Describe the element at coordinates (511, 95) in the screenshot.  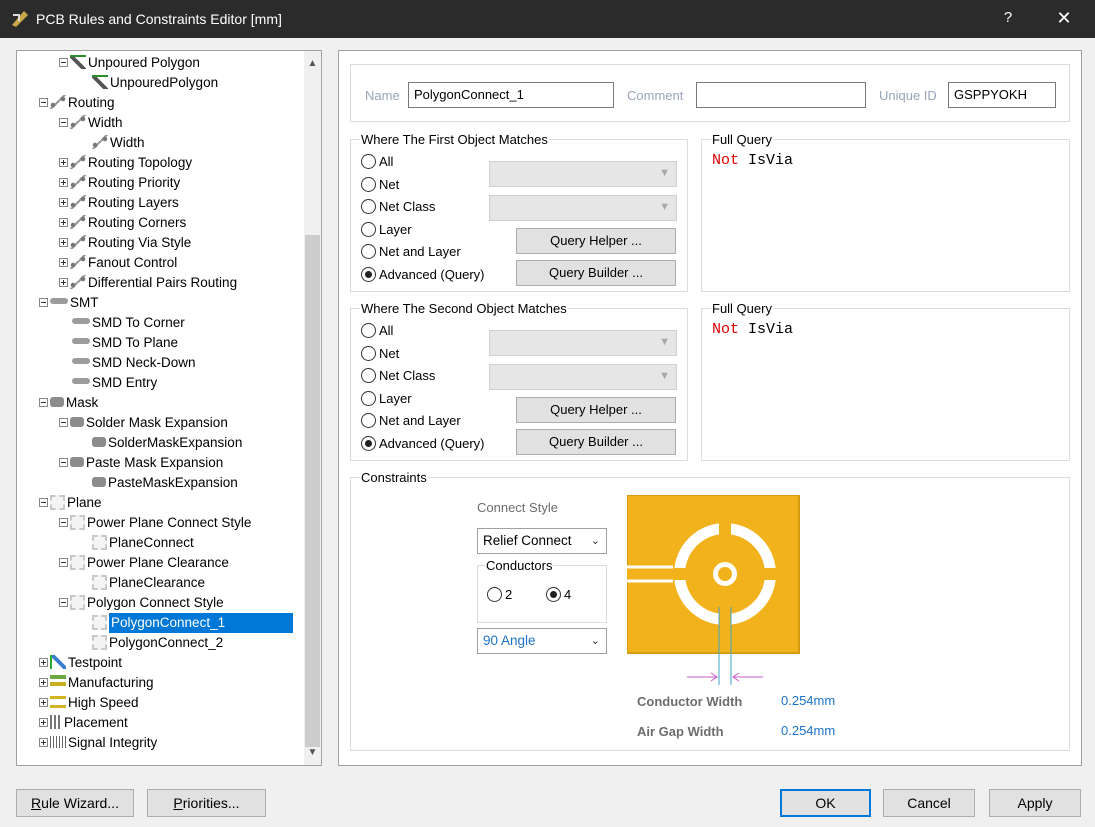
I see `name-input: PolygonConnect_1` at that location.